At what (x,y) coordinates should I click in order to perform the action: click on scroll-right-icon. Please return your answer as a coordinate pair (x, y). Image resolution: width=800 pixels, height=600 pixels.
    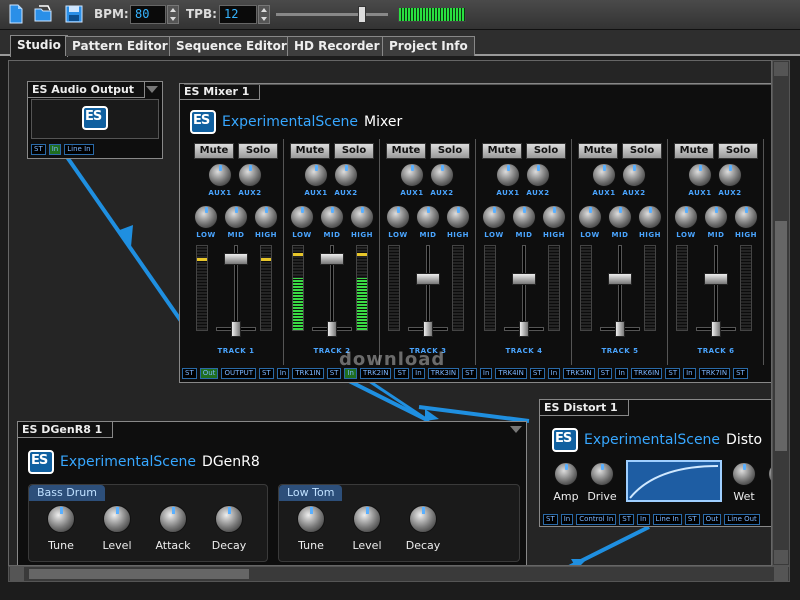
    Looking at the image, I should click on (781, 574).